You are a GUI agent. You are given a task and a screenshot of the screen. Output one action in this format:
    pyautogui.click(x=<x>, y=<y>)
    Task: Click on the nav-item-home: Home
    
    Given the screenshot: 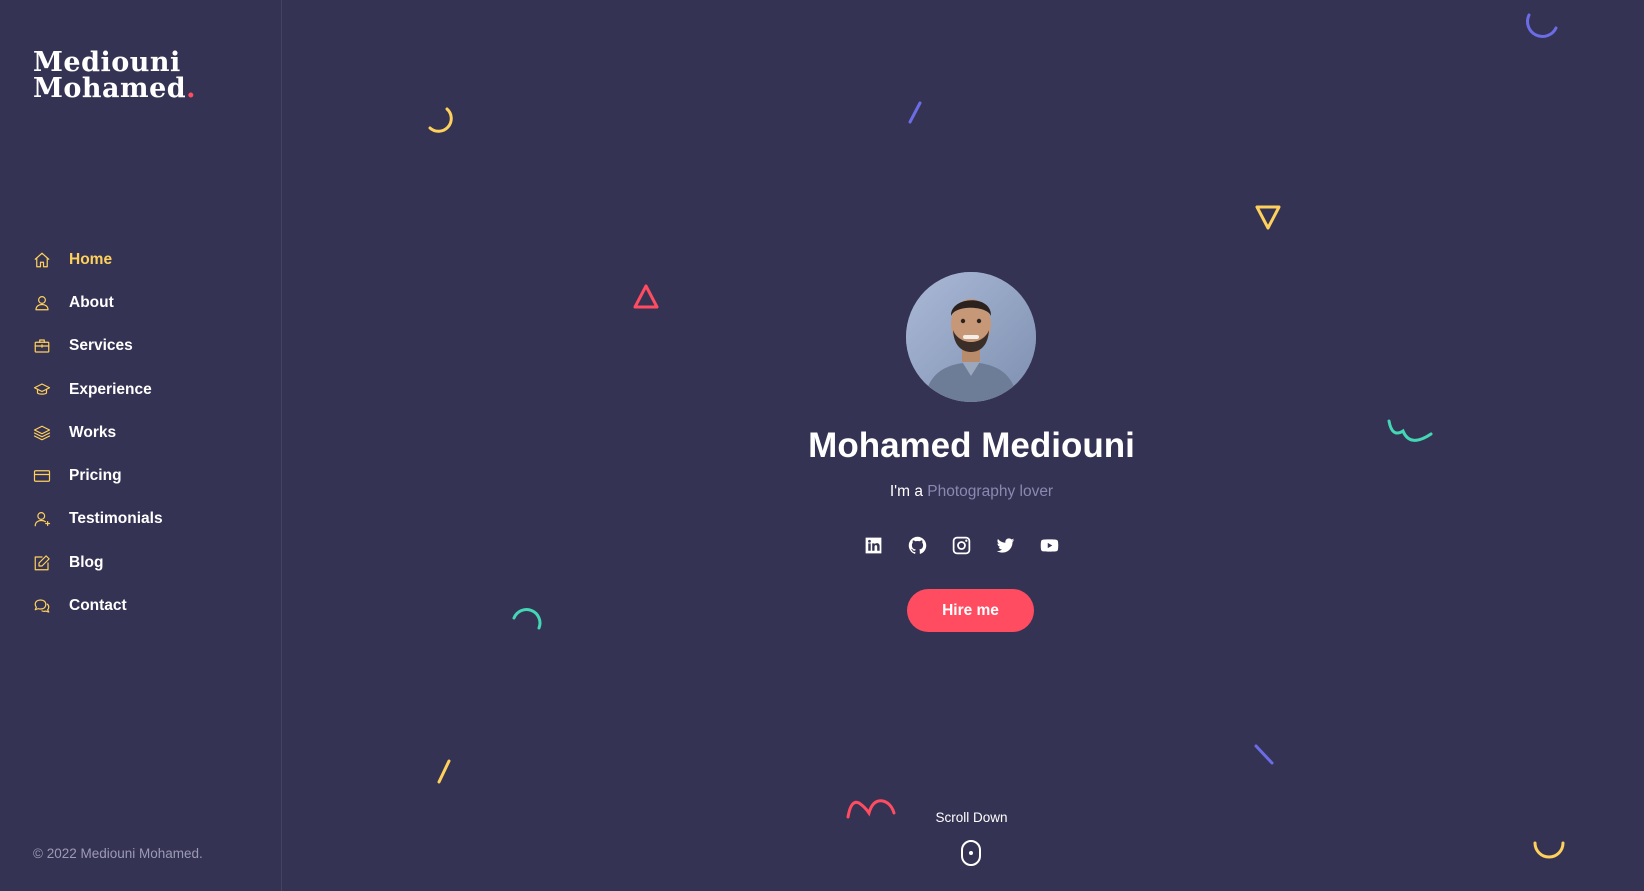 What is the action you would take?
    pyautogui.click(x=97, y=259)
    